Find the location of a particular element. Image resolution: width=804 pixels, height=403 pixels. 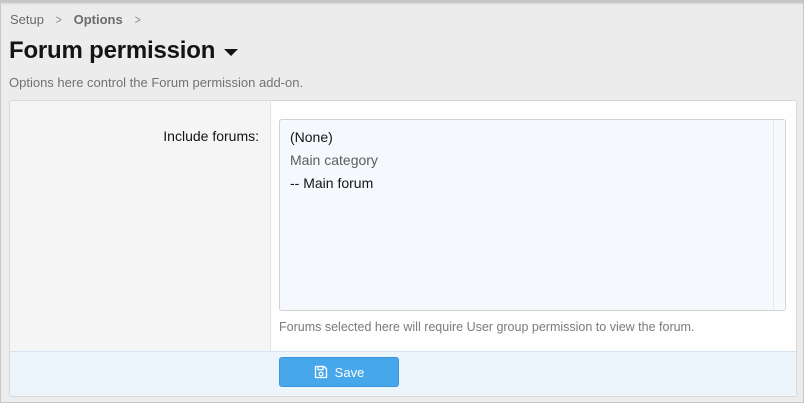

option-none: (None) is located at coordinates (311, 137).